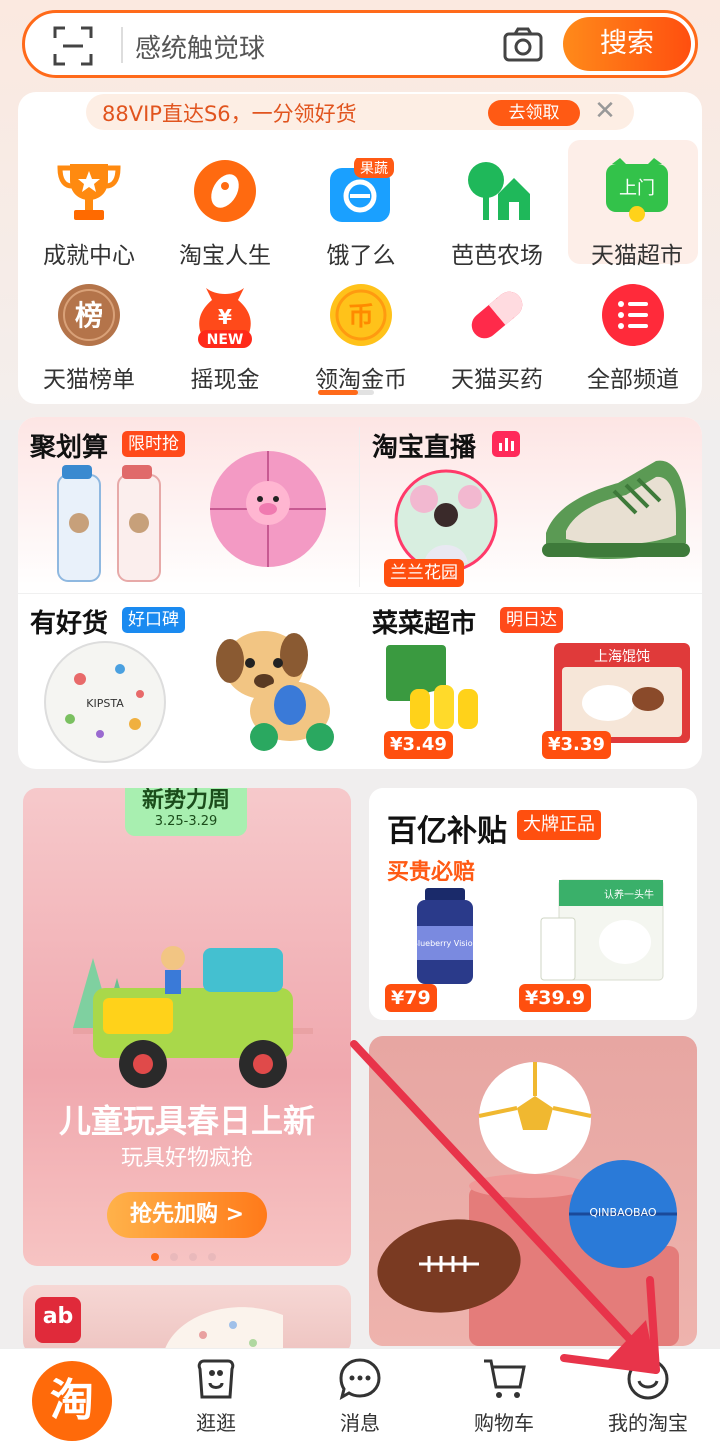 The width and height of the screenshot is (720, 1444). I want to click on channel-badge: 果蔬, so click(374, 169).